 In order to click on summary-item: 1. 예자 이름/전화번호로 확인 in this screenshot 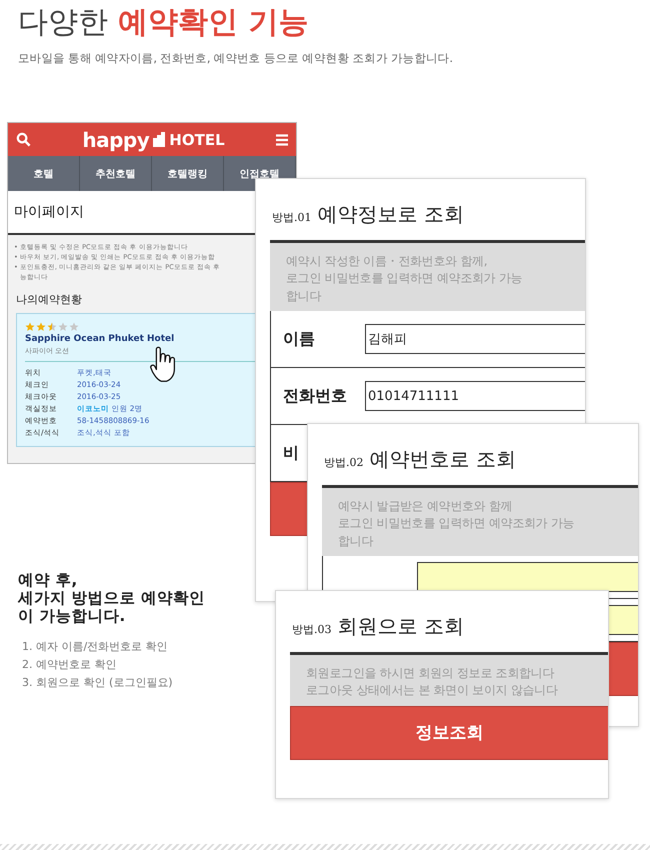, I will do `click(95, 646)`.